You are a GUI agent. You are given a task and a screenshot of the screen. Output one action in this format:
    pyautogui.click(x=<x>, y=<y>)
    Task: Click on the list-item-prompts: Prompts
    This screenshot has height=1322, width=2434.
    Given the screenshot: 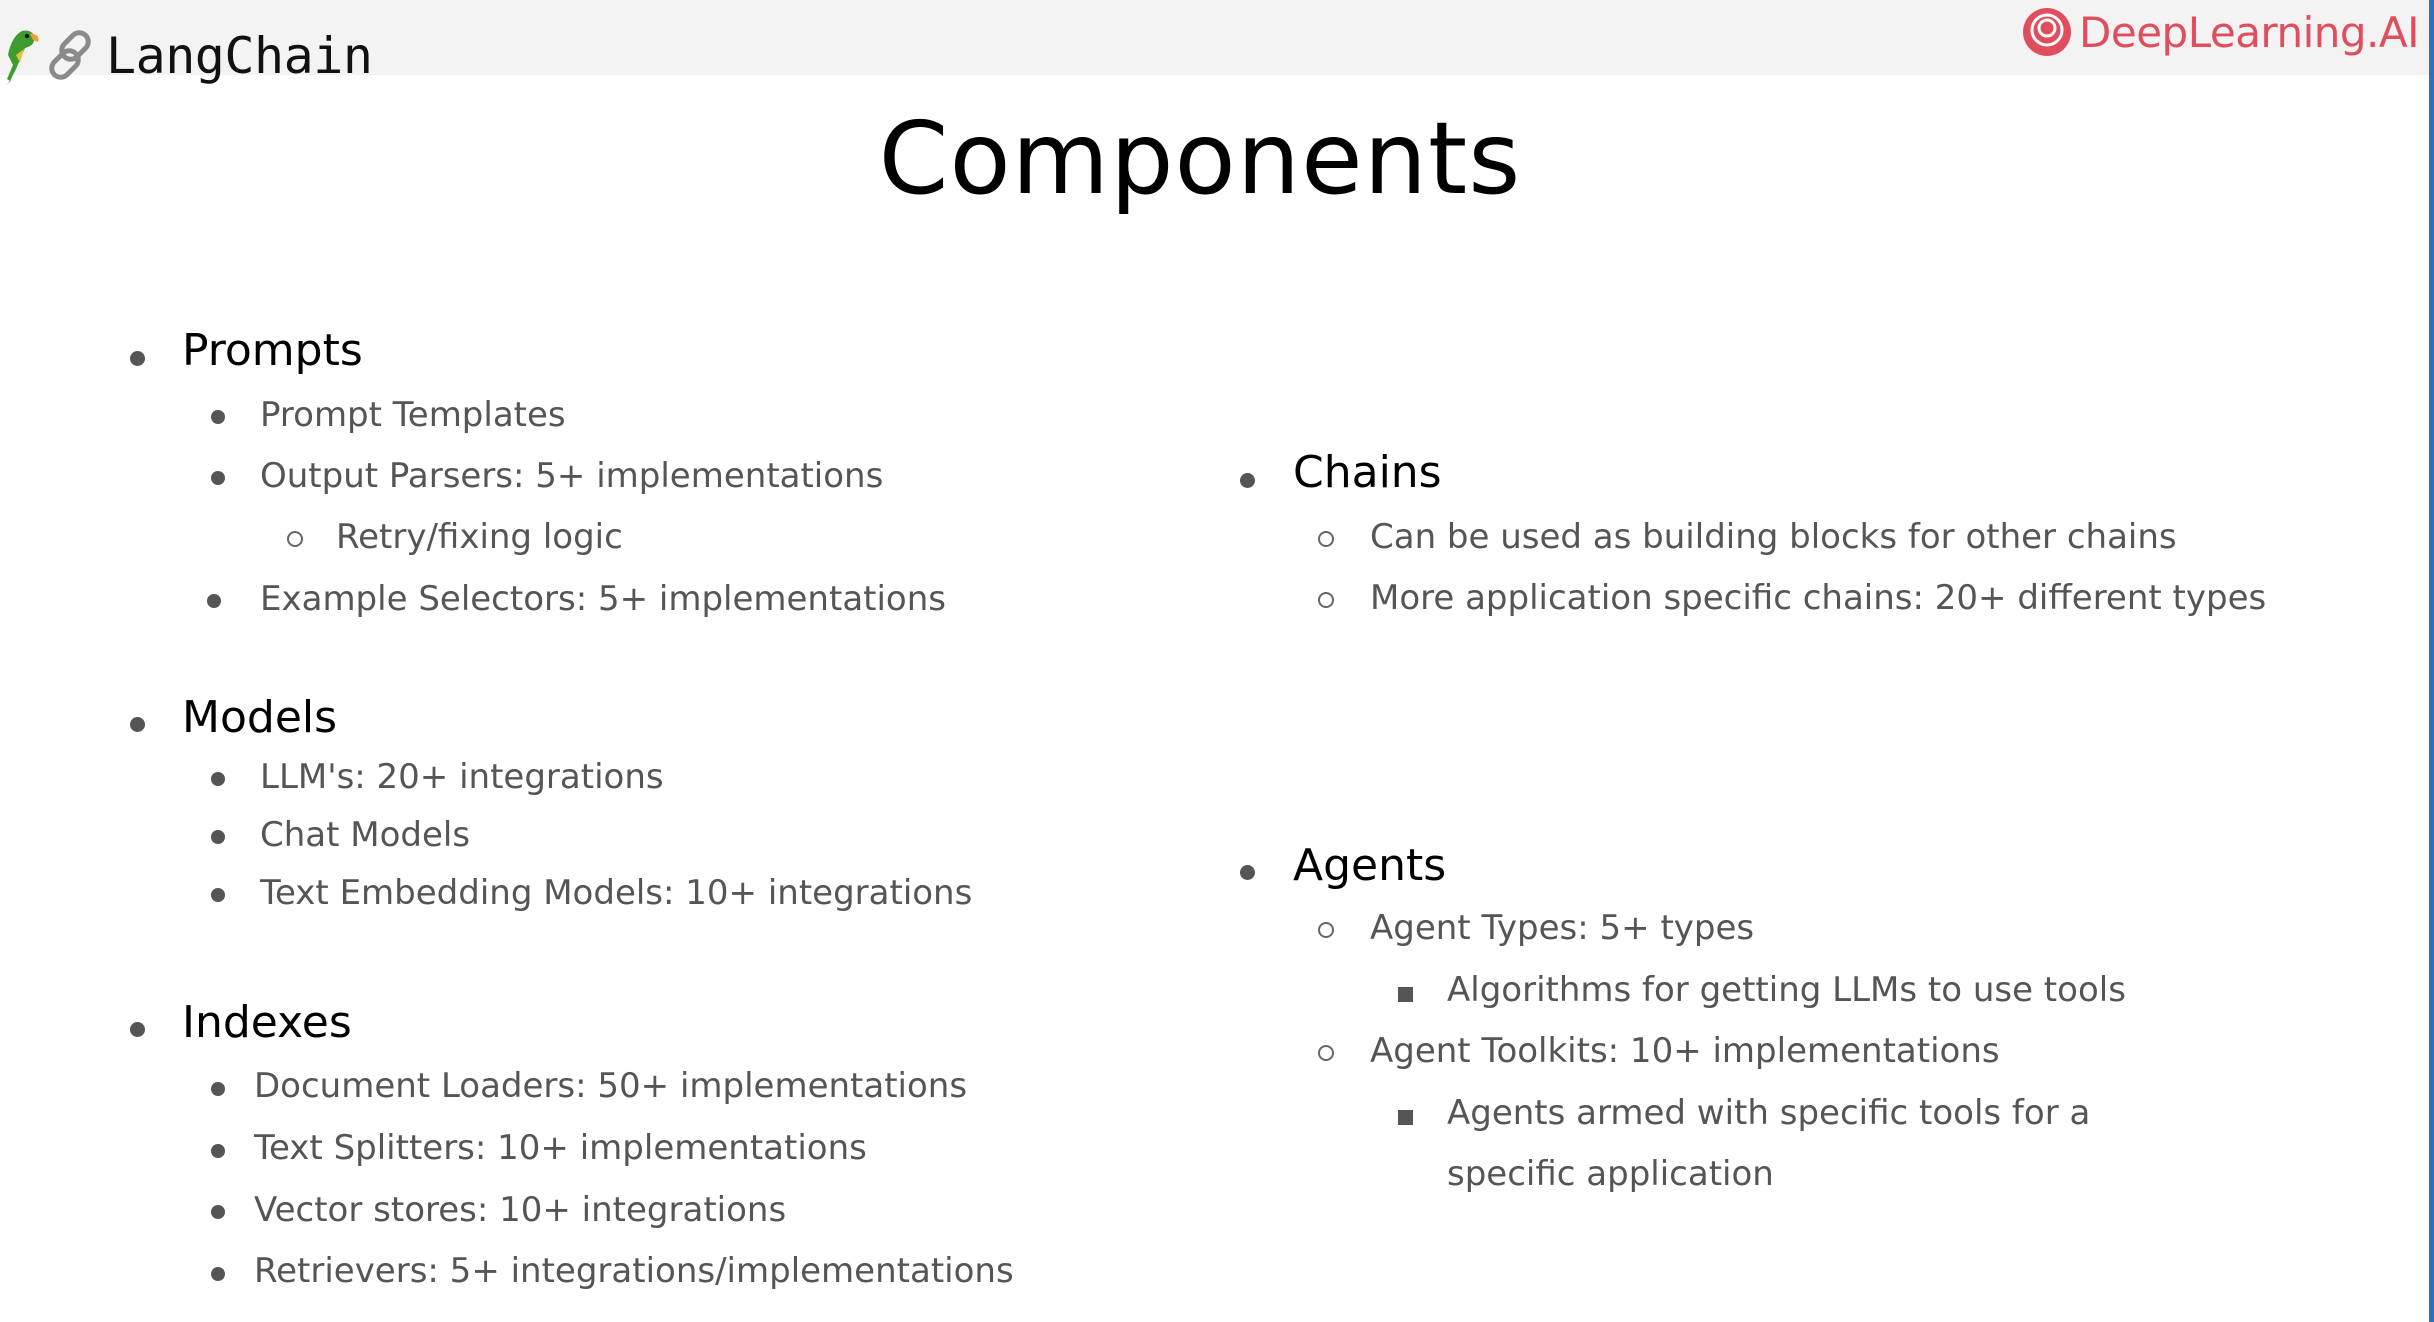 What is the action you would take?
    pyautogui.click(x=272, y=350)
    